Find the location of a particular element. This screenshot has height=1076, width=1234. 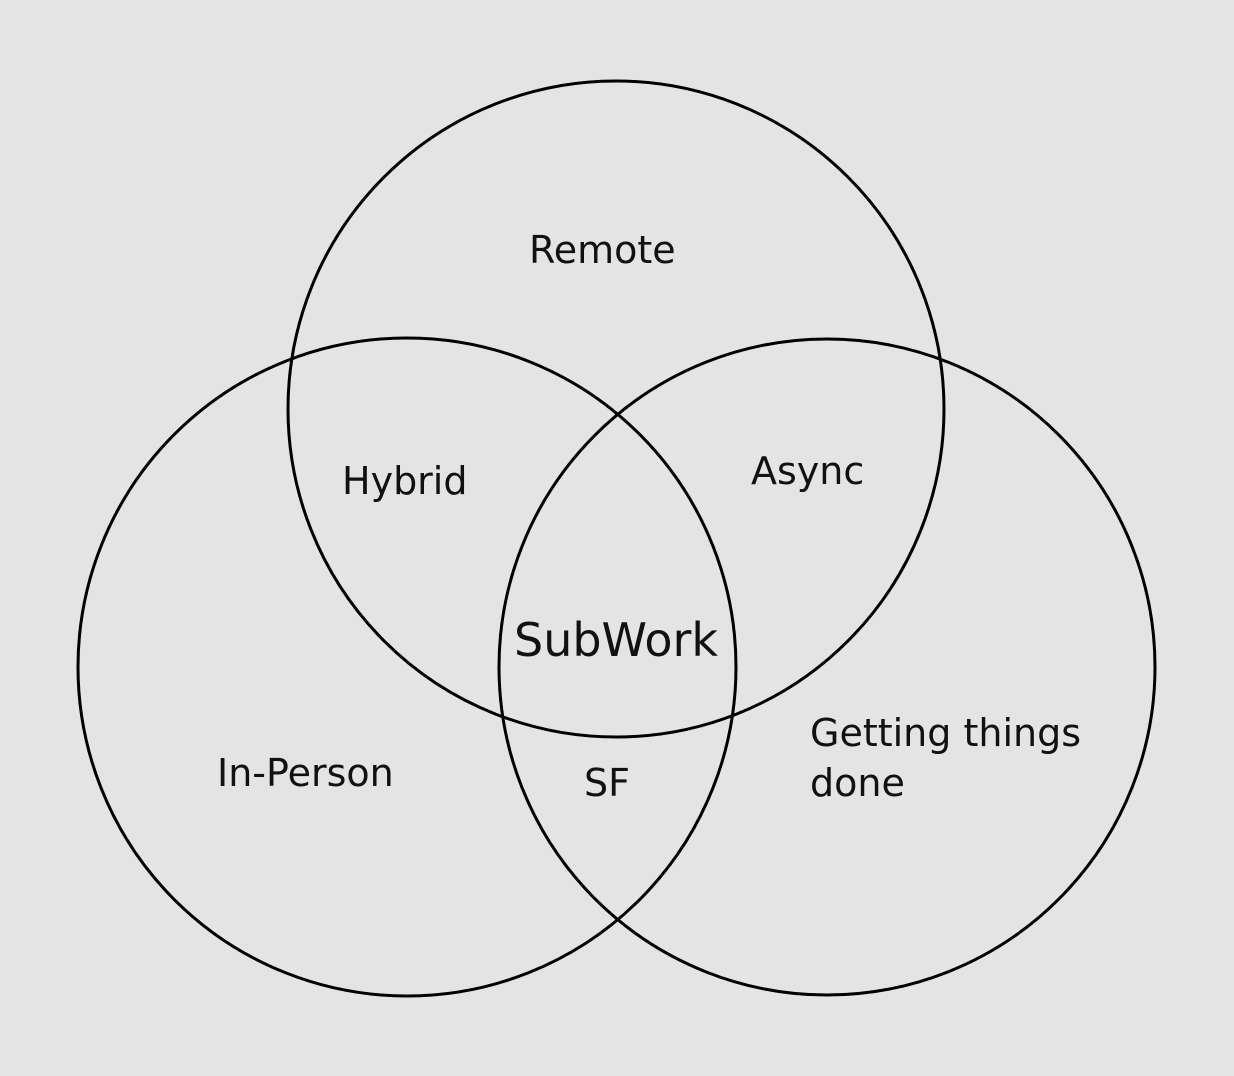

label-async: Async is located at coordinates (807, 471).